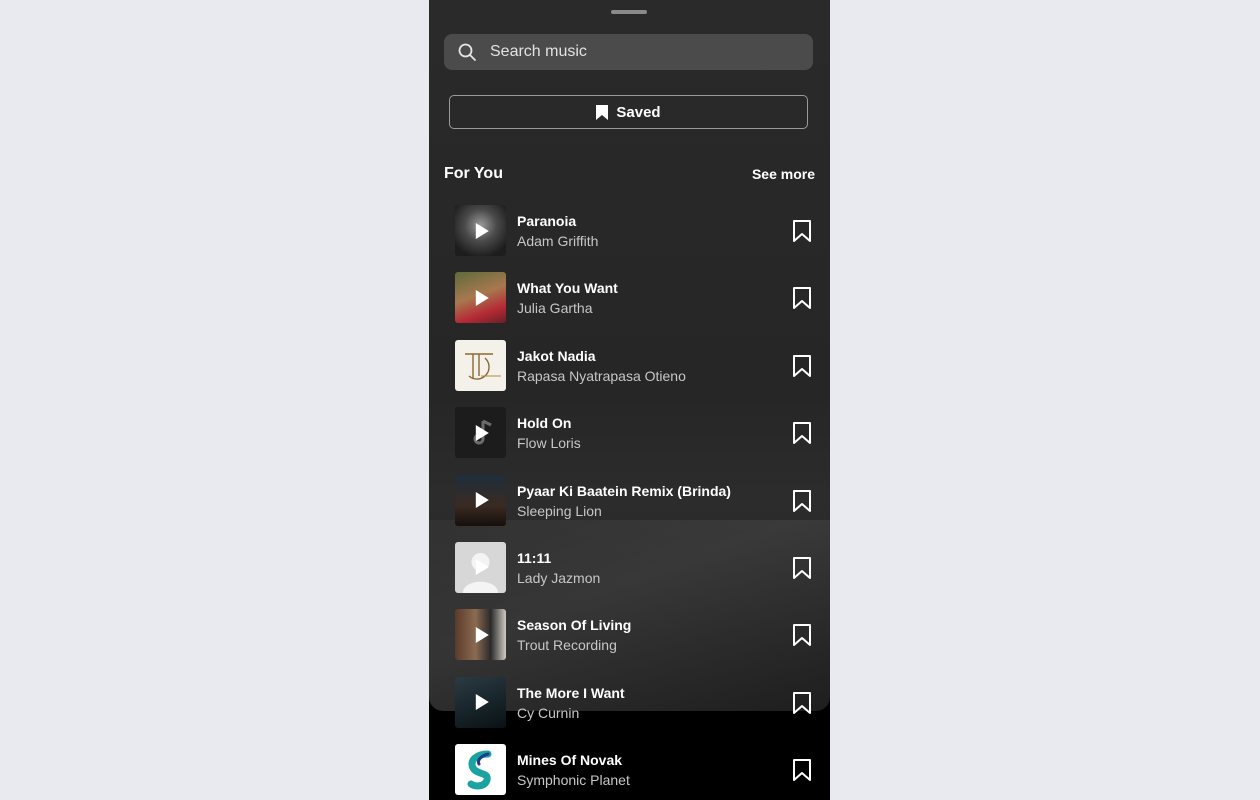 This screenshot has width=1260, height=800. I want to click on track-artist: Sleeping Lion, so click(559, 510).